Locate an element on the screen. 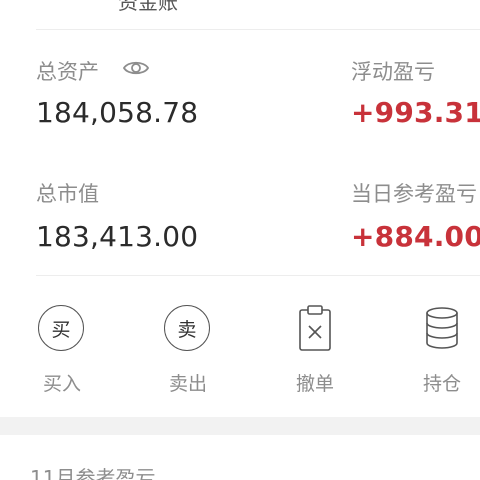 The image size is (480, 480). positions-button: 持仓 is located at coordinates (441, 353).